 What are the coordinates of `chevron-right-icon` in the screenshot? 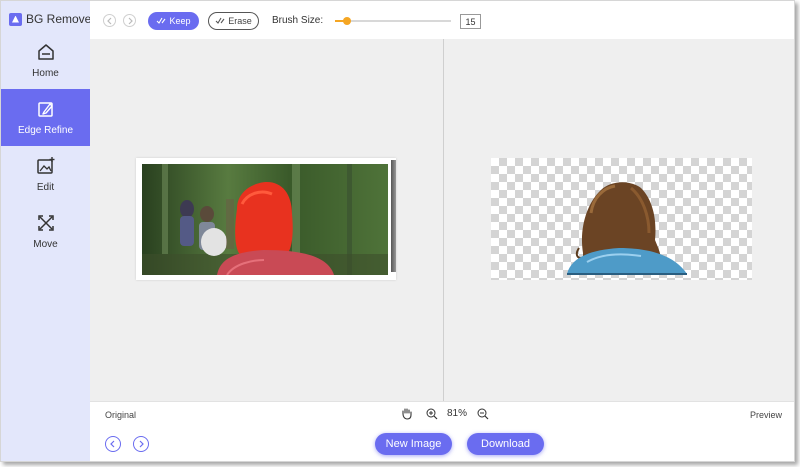 It's located at (141, 444).